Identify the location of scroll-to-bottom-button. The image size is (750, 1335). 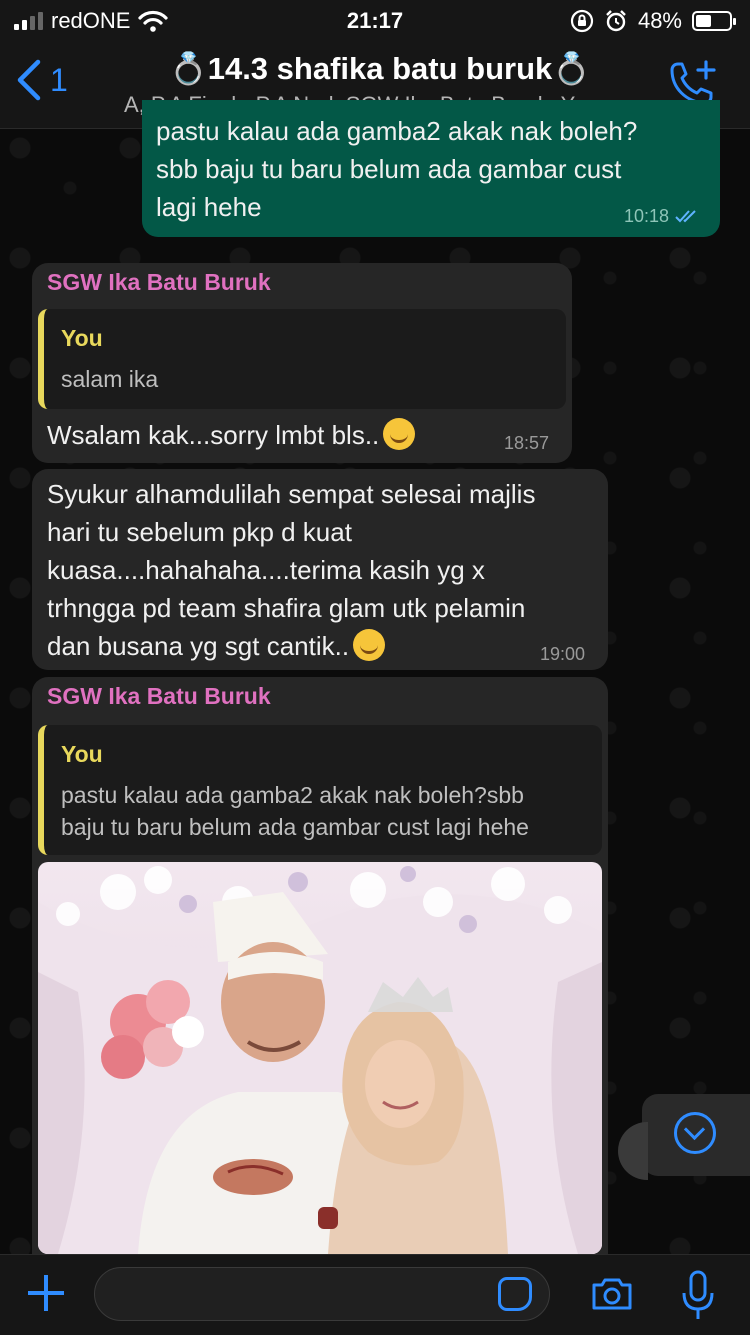
(696, 1135).